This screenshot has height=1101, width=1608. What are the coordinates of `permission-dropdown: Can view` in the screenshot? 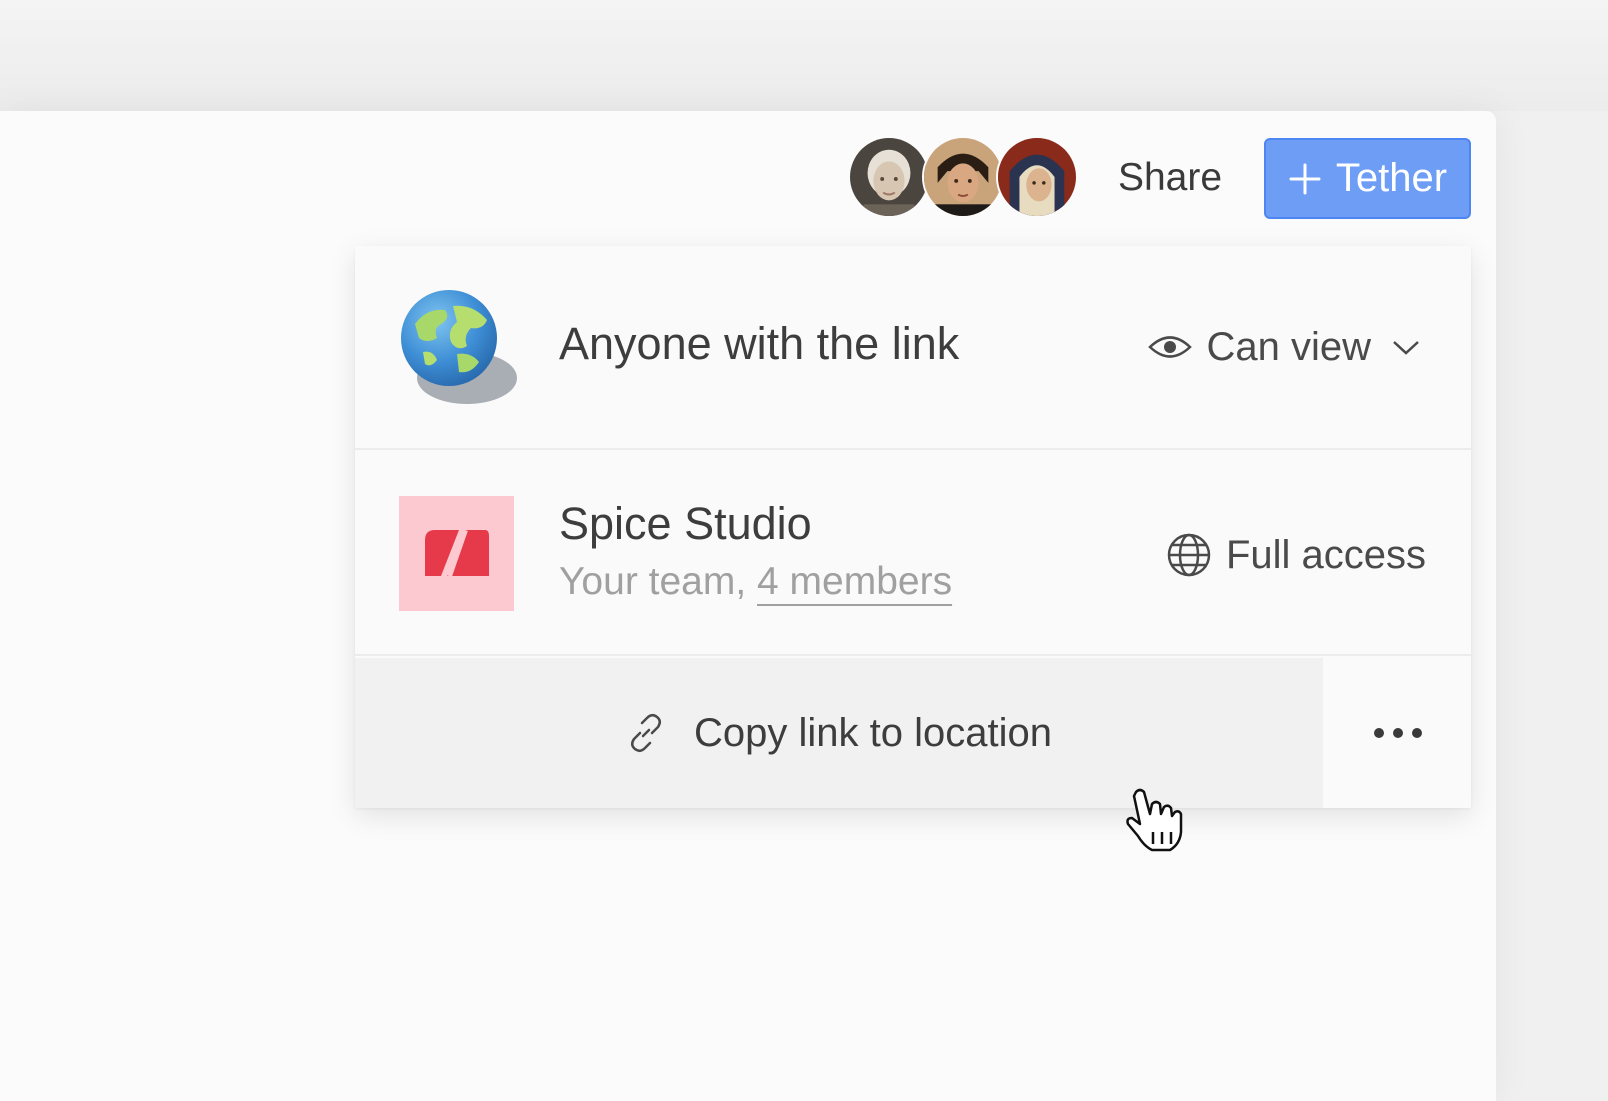 It's located at (1284, 347).